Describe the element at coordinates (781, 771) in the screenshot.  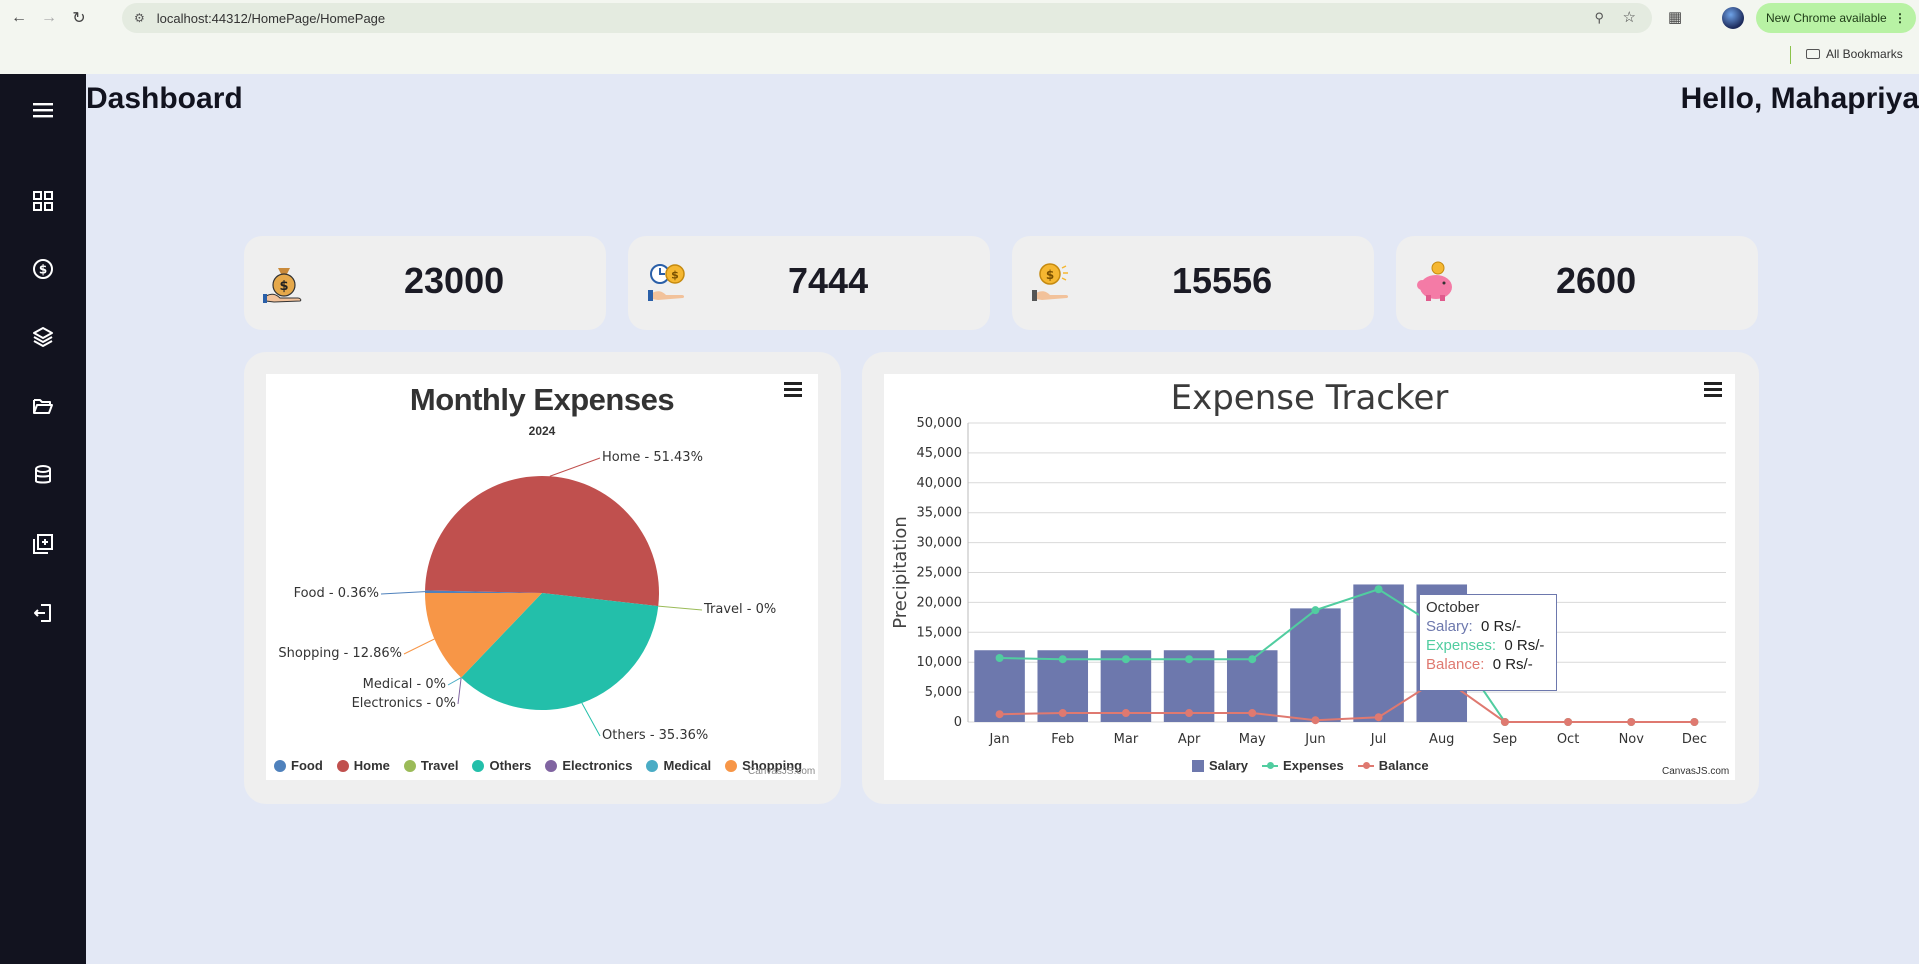
I see `pie-chart-credit: CanvasJS.com` at that location.